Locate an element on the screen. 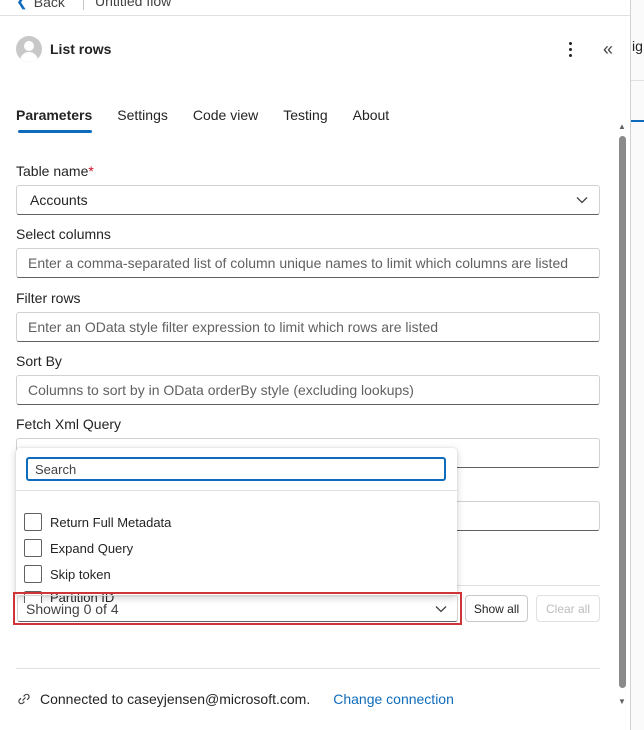  panel-scrollbar: ▲ ▼ is located at coordinates (622, 414).